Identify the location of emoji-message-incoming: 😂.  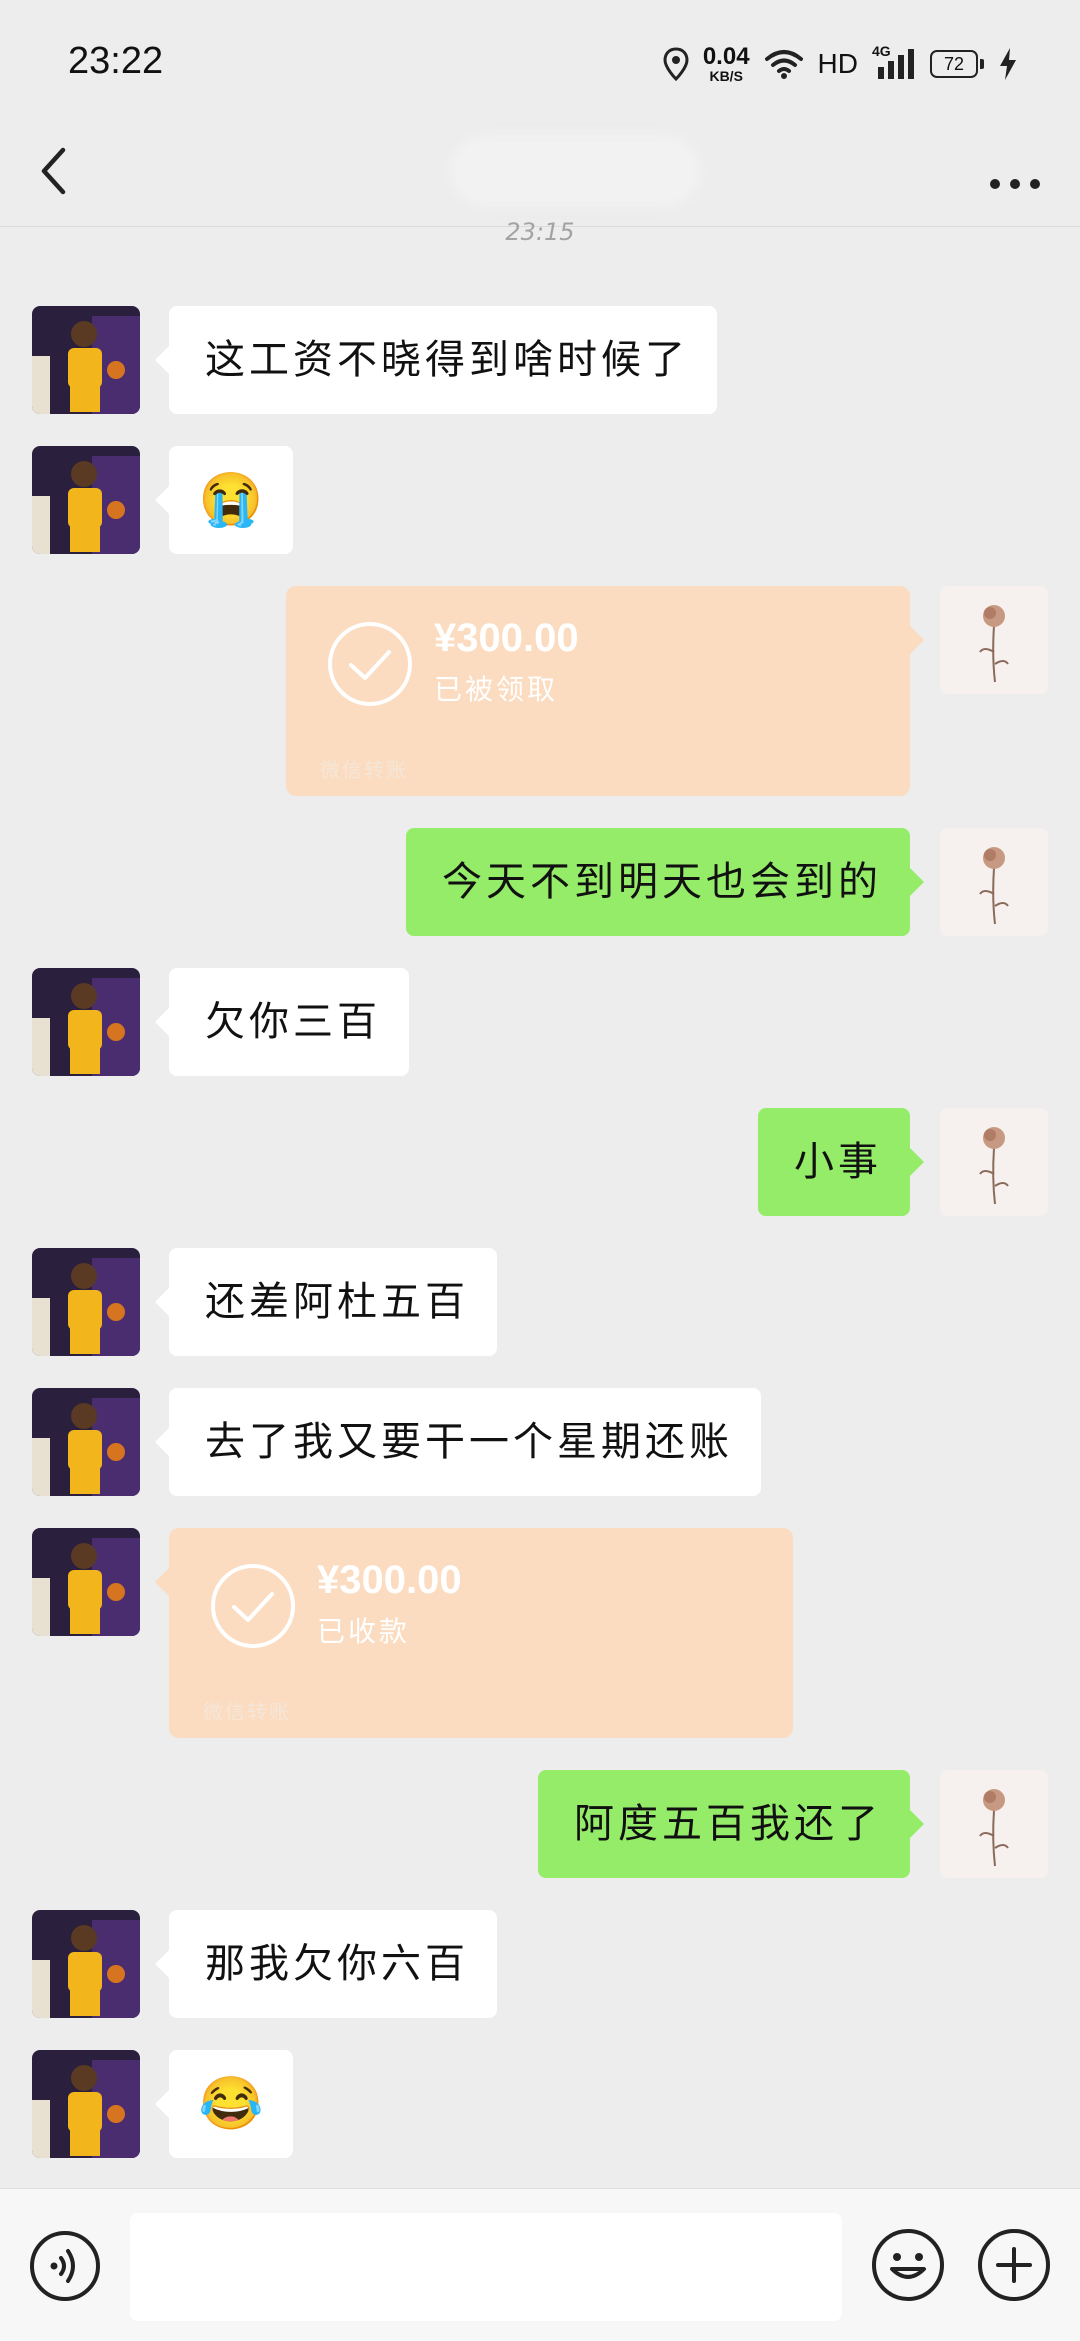
(224, 2104).